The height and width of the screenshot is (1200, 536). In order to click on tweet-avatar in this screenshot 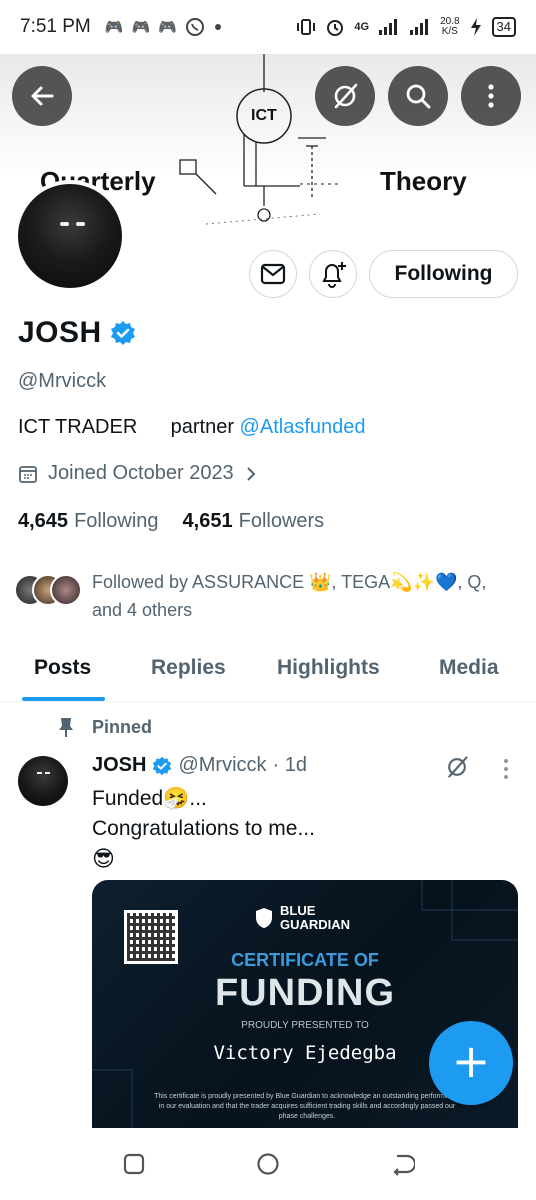, I will do `click(43, 781)`.